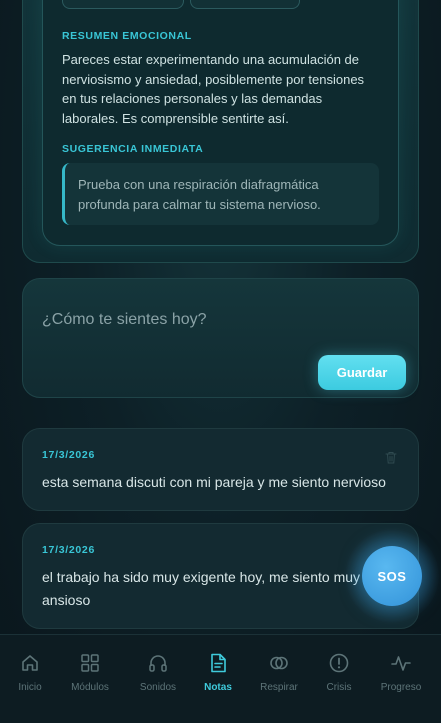  What do you see at coordinates (30, 687) in the screenshot?
I see `nav-label: Inicio` at bounding box center [30, 687].